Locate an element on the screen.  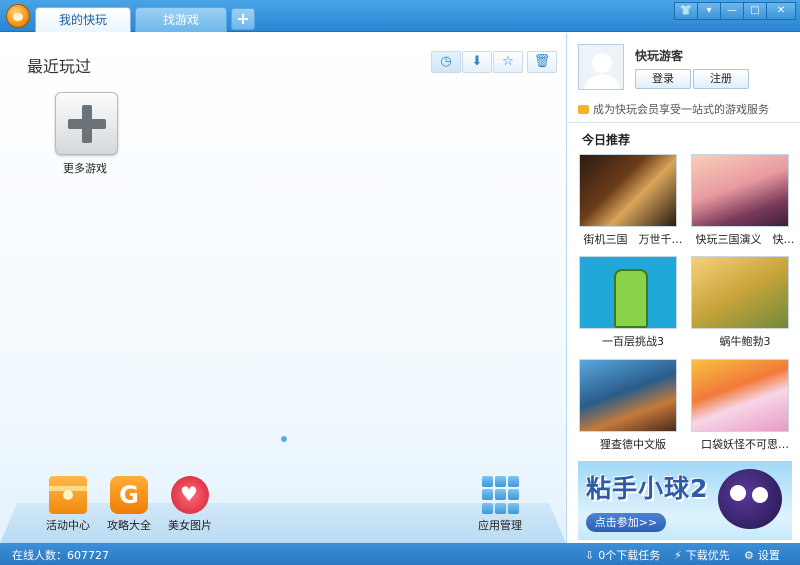
game-card: 一百层挑战3 is located at coordinates (633, 302).